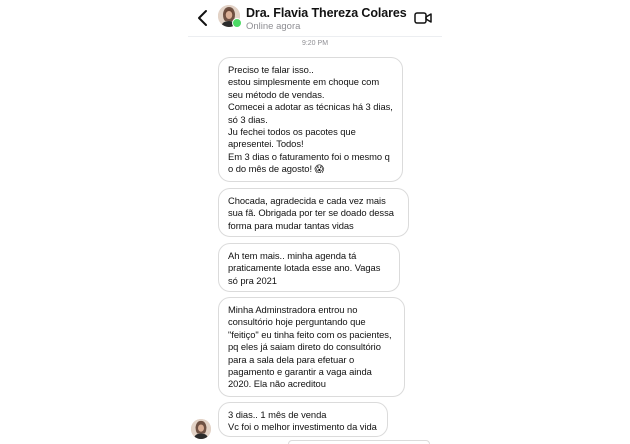 This screenshot has height=444, width=630. I want to click on online-status-dot, so click(237, 23).